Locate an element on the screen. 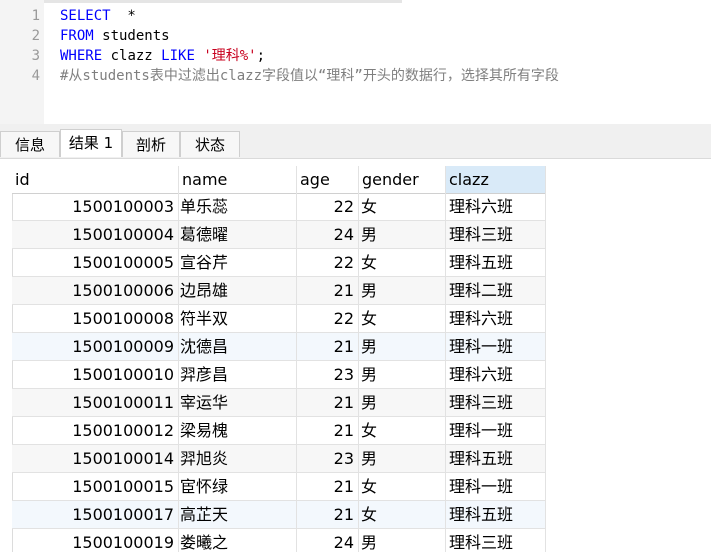 This screenshot has height=552, width=711. sql-token: * is located at coordinates (123, 16).